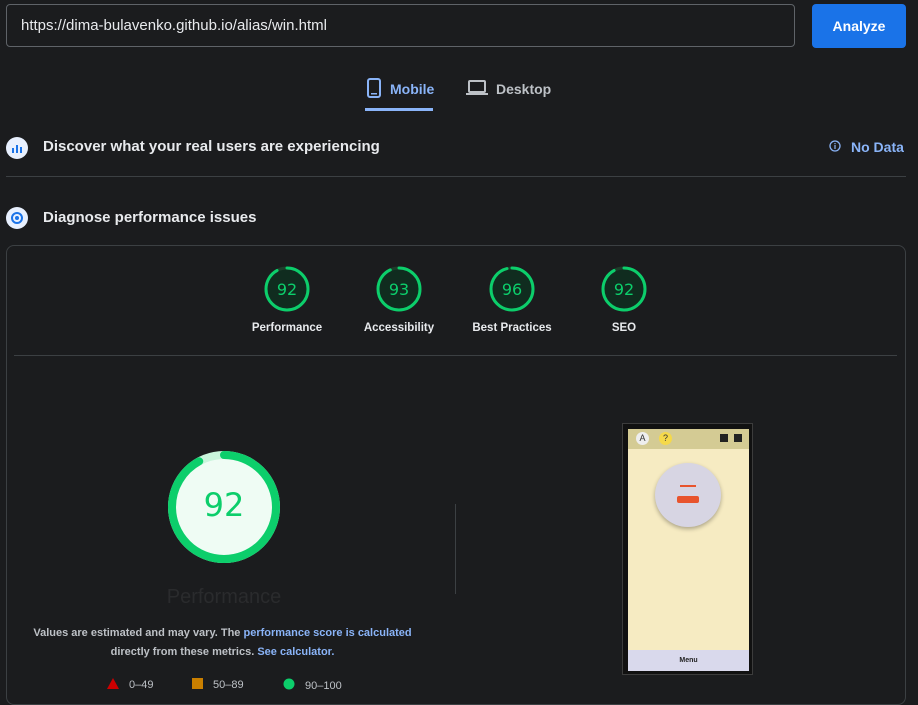  Describe the element at coordinates (113, 685) in the screenshot. I see `triangle-icon` at that location.